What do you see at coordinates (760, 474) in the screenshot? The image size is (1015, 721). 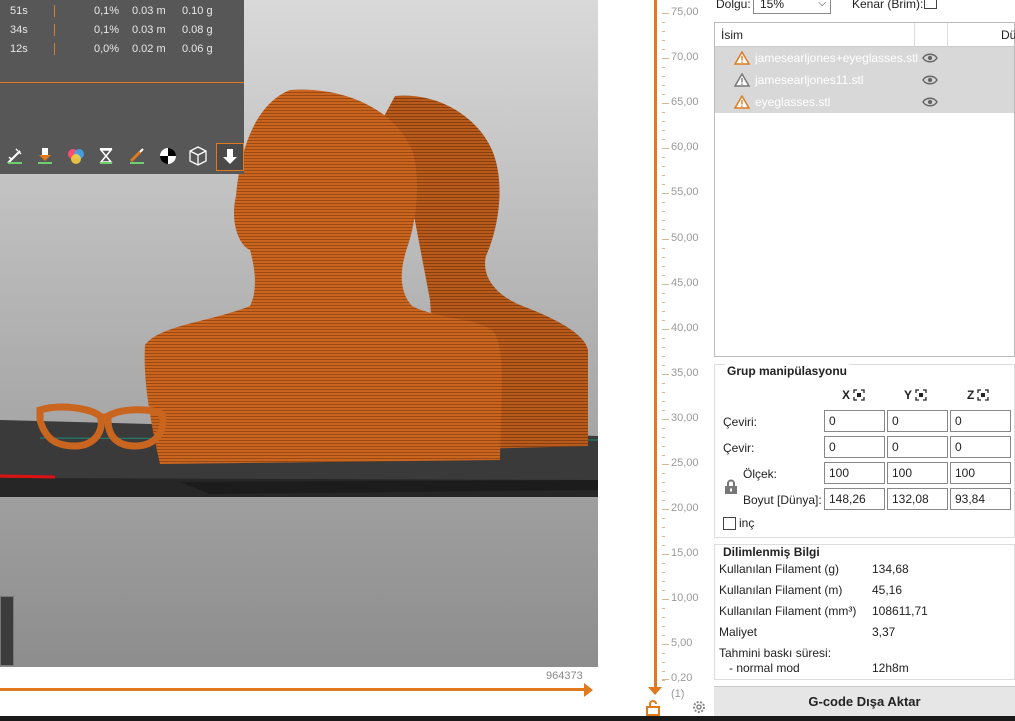 I see `scale-label: Ölçek:` at bounding box center [760, 474].